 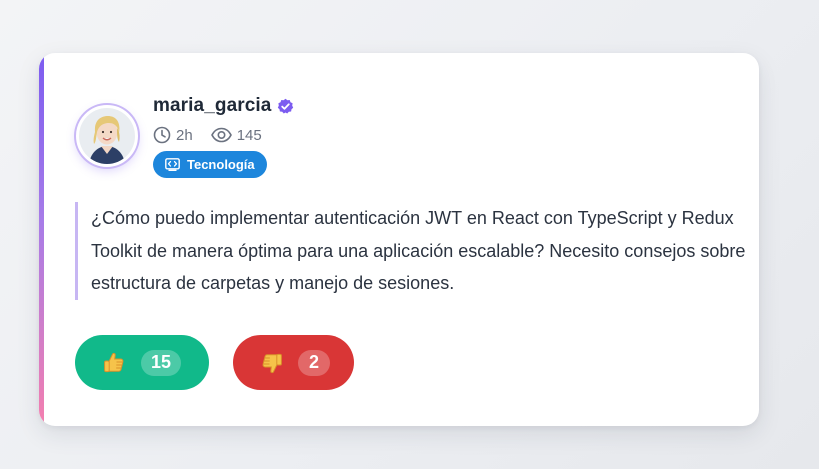 What do you see at coordinates (212, 106) in the screenshot?
I see `username: maria_garcia` at bounding box center [212, 106].